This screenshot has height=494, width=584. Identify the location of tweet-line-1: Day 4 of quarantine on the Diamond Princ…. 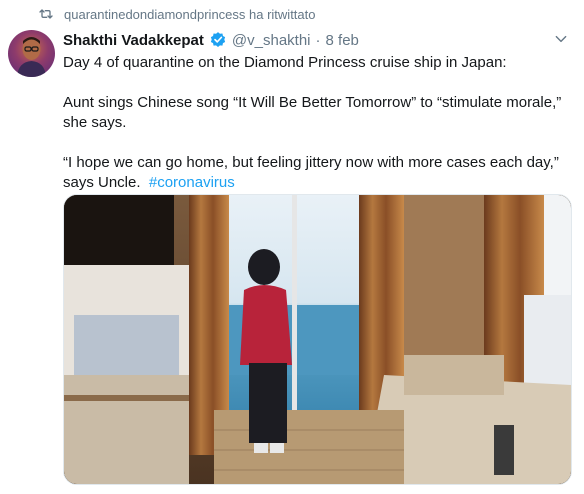
(285, 62).